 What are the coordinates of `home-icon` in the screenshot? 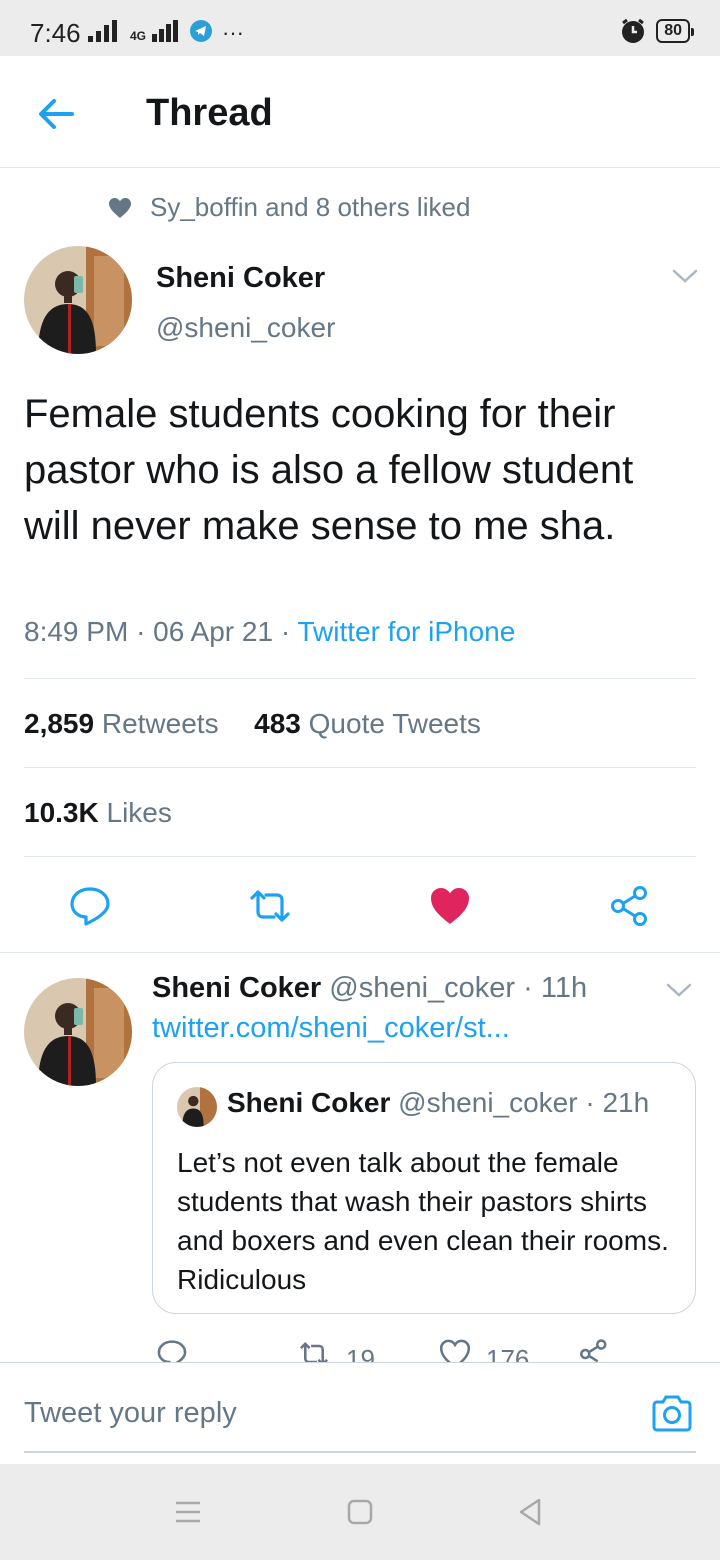 It's located at (360, 1512).